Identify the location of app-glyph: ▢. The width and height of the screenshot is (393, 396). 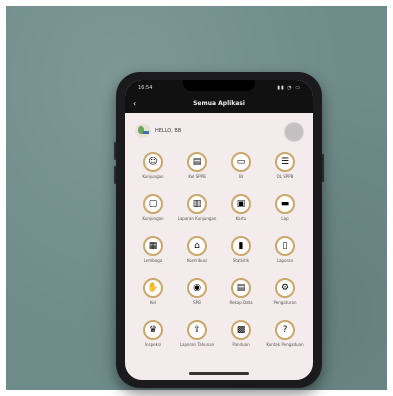
(153, 204).